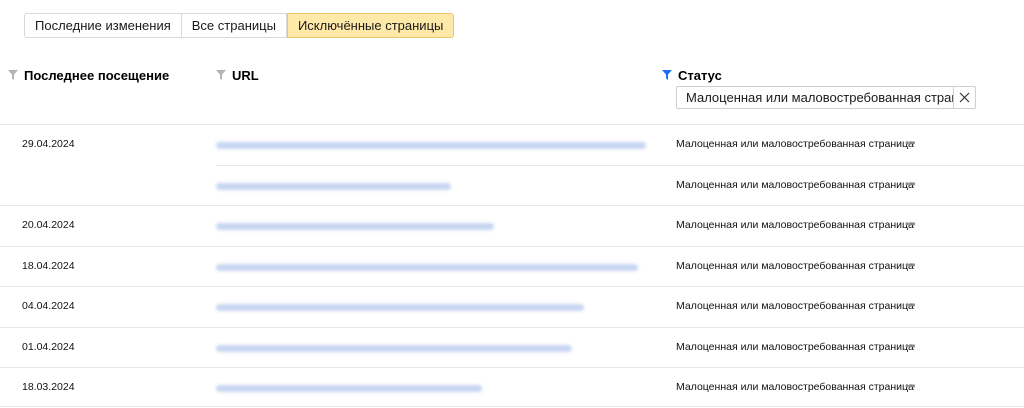 This screenshot has width=1024, height=408. What do you see at coordinates (48, 225) in the screenshot?
I see `row-date: 20.04.2024` at bounding box center [48, 225].